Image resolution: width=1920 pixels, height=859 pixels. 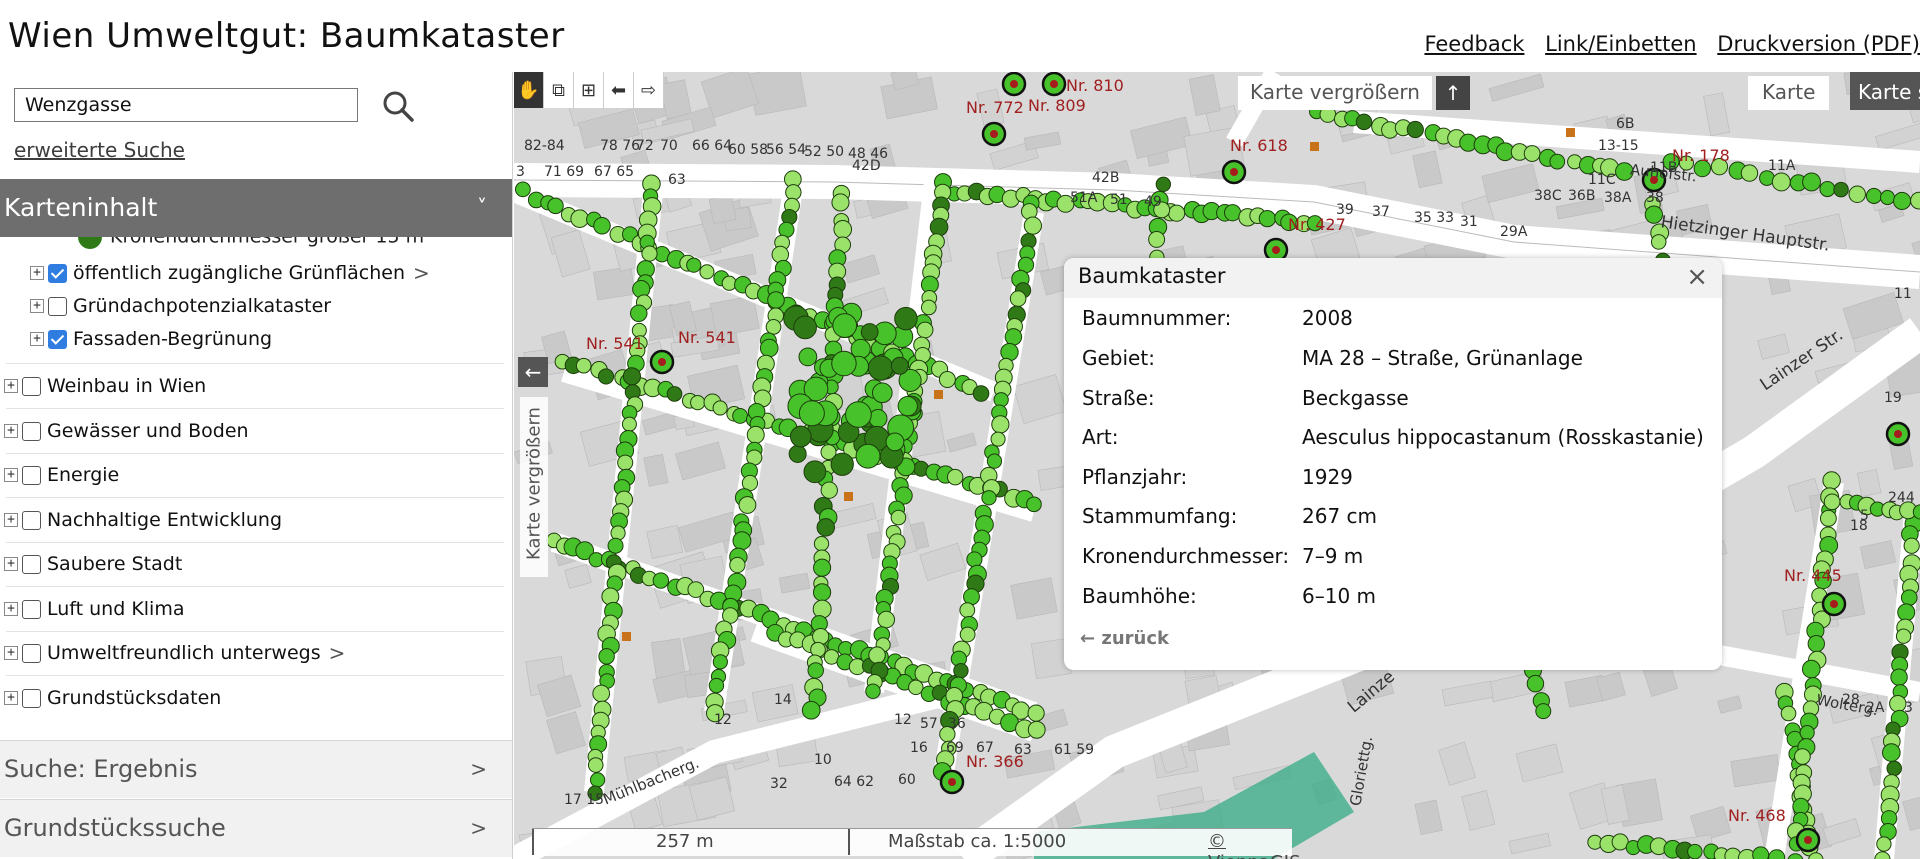 I want to click on collapse-sidebar-arrow-icon: ←, so click(x=533, y=372).